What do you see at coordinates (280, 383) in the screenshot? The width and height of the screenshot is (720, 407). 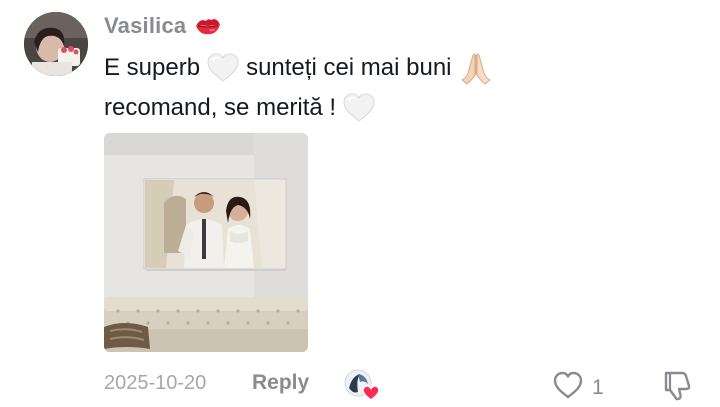 I see `reply-button: Reply` at bounding box center [280, 383].